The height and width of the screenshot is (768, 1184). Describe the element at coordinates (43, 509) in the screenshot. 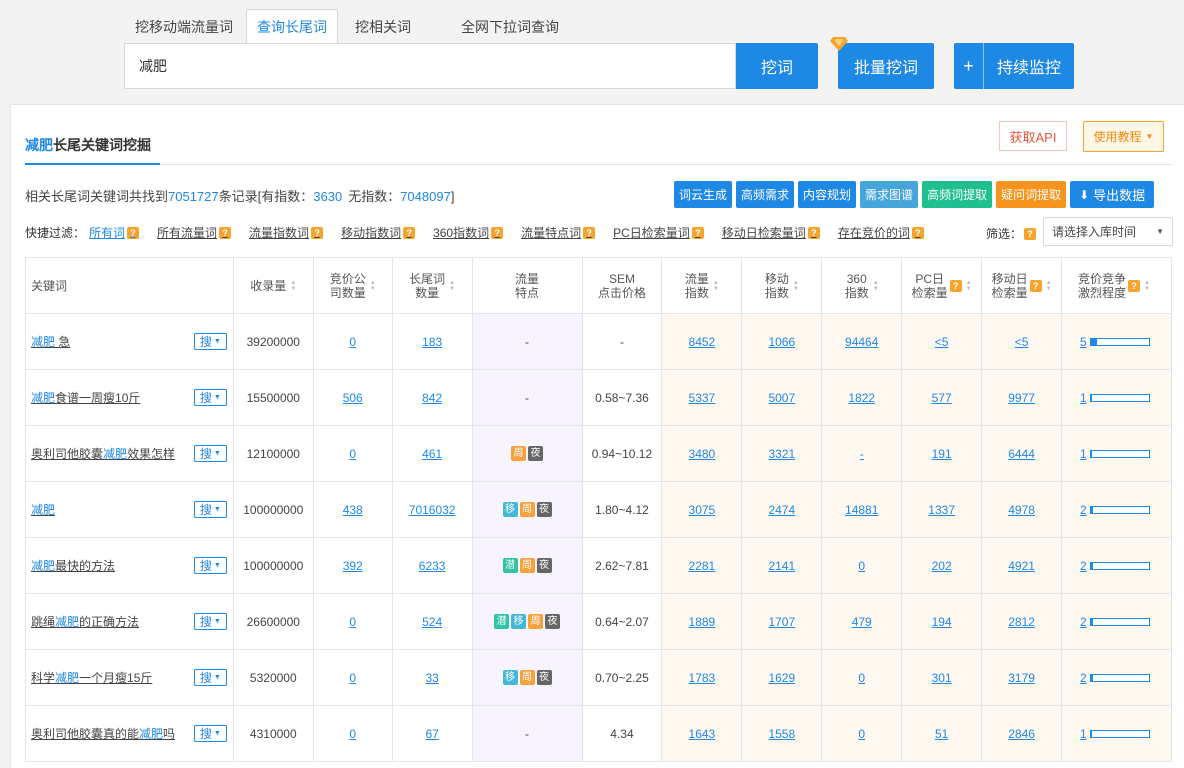

I see `keyword-link: 减肥` at that location.